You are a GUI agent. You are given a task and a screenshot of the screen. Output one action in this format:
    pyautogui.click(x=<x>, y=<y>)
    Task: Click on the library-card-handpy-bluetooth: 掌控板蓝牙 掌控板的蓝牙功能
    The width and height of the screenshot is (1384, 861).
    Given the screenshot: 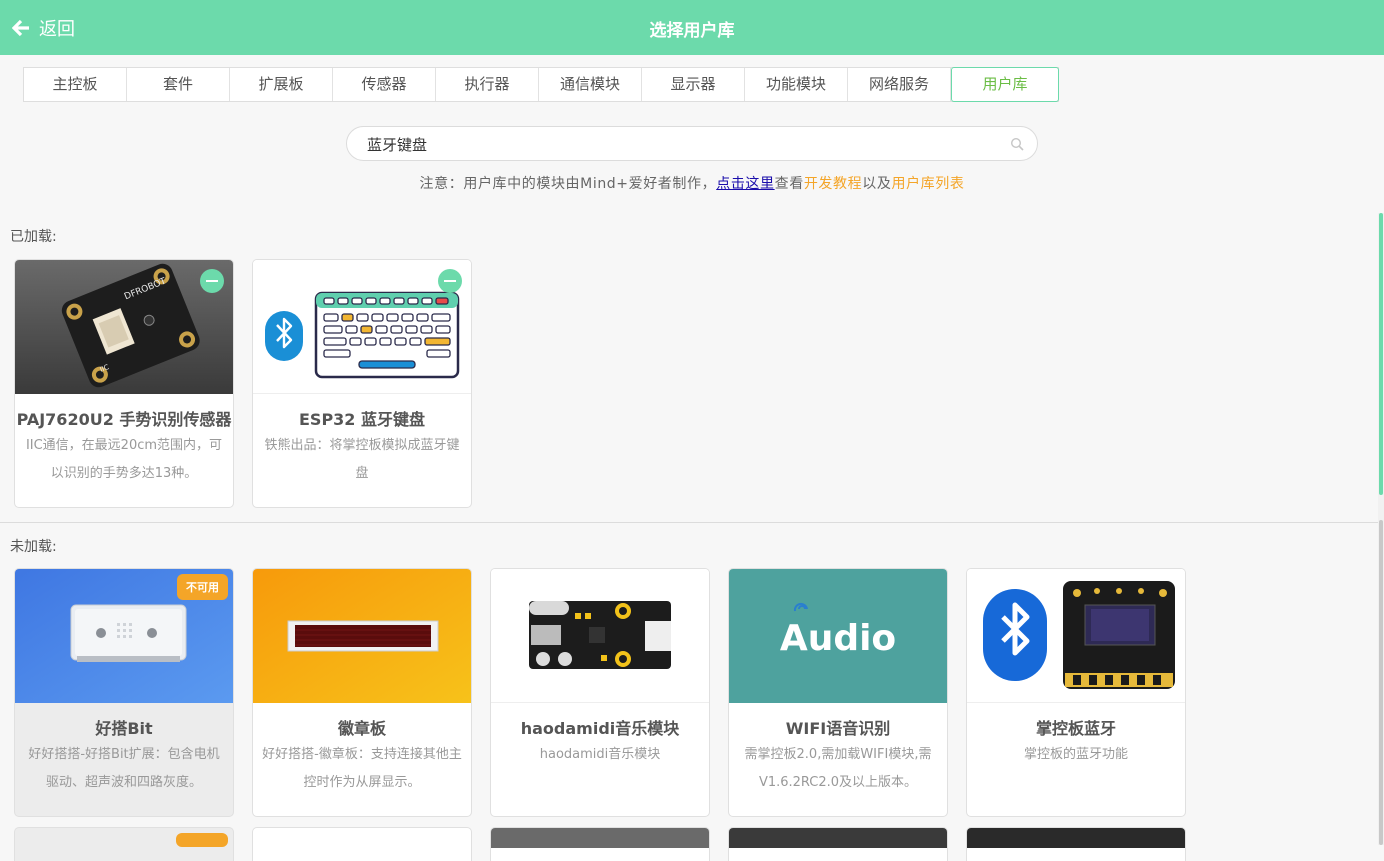 What is the action you would take?
    pyautogui.click(x=1076, y=692)
    